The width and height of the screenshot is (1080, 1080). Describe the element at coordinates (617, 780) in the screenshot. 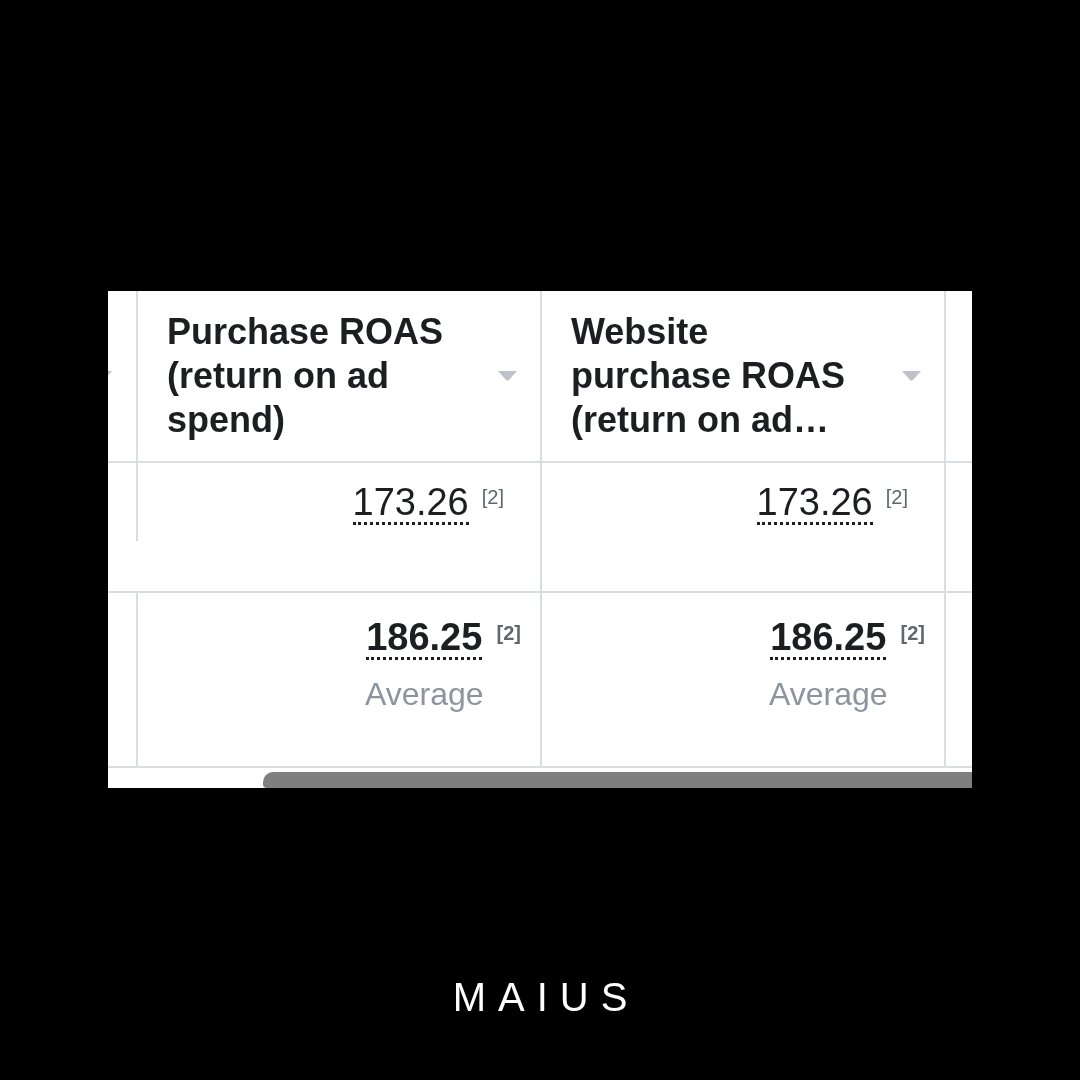

I see `scrollbar-thumb` at that location.